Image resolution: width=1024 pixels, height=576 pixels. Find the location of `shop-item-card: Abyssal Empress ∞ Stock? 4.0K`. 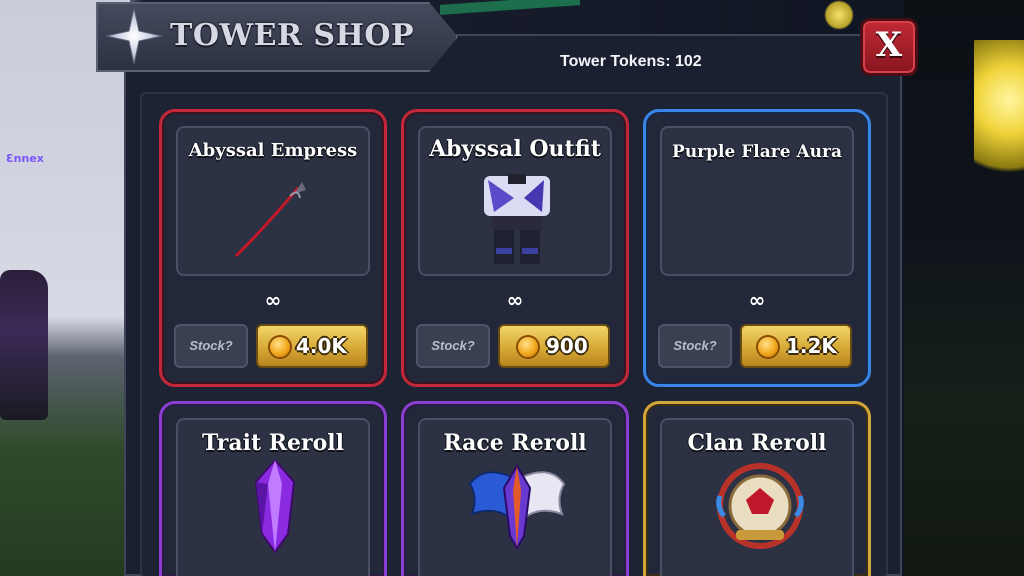

shop-item-card: Abyssal Empress ∞ Stock? 4.0K is located at coordinates (273, 248).